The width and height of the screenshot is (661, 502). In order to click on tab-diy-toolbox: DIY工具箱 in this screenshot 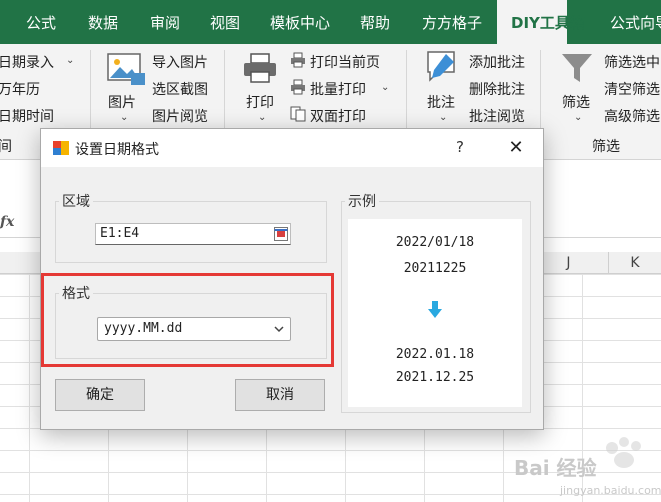, I will do `click(541, 22)`.